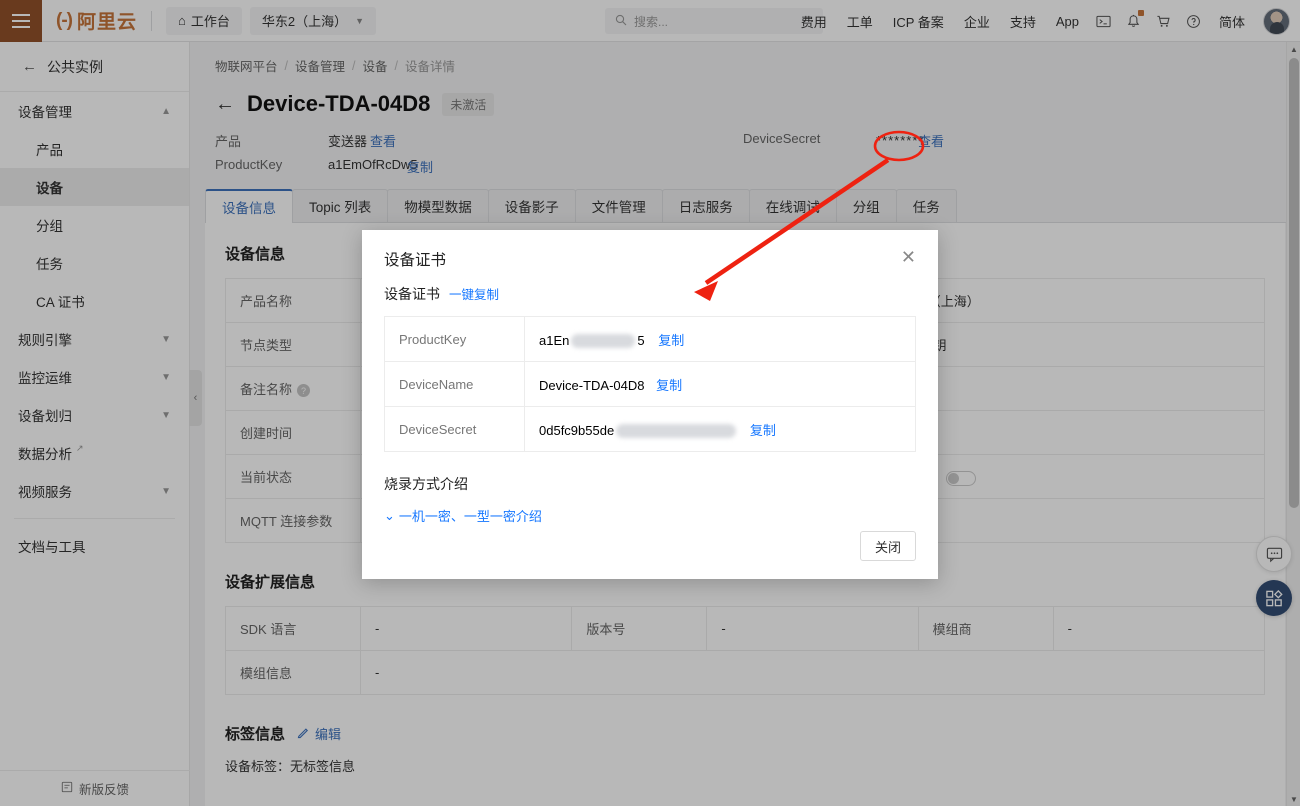 Image resolution: width=1300 pixels, height=806 pixels. Describe the element at coordinates (94, 415) in the screenshot. I see `sidebar-group-device-assignment: 设备划归 ▼` at that location.